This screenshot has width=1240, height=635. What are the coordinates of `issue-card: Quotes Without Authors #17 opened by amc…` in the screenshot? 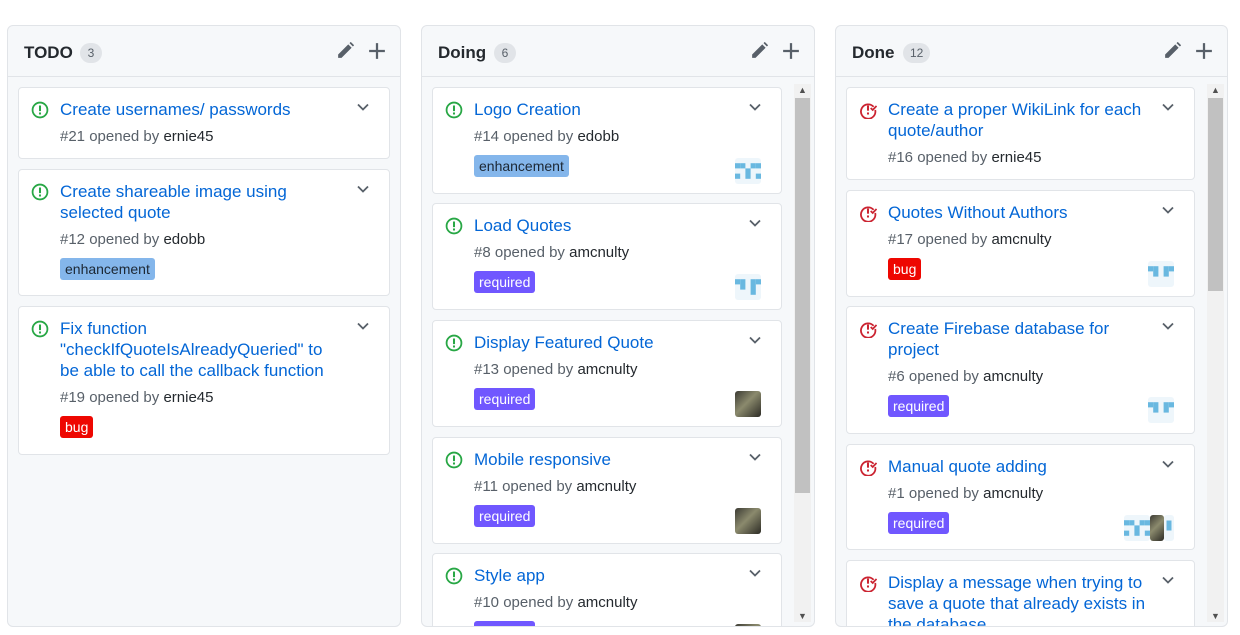 It's located at (1020, 243).